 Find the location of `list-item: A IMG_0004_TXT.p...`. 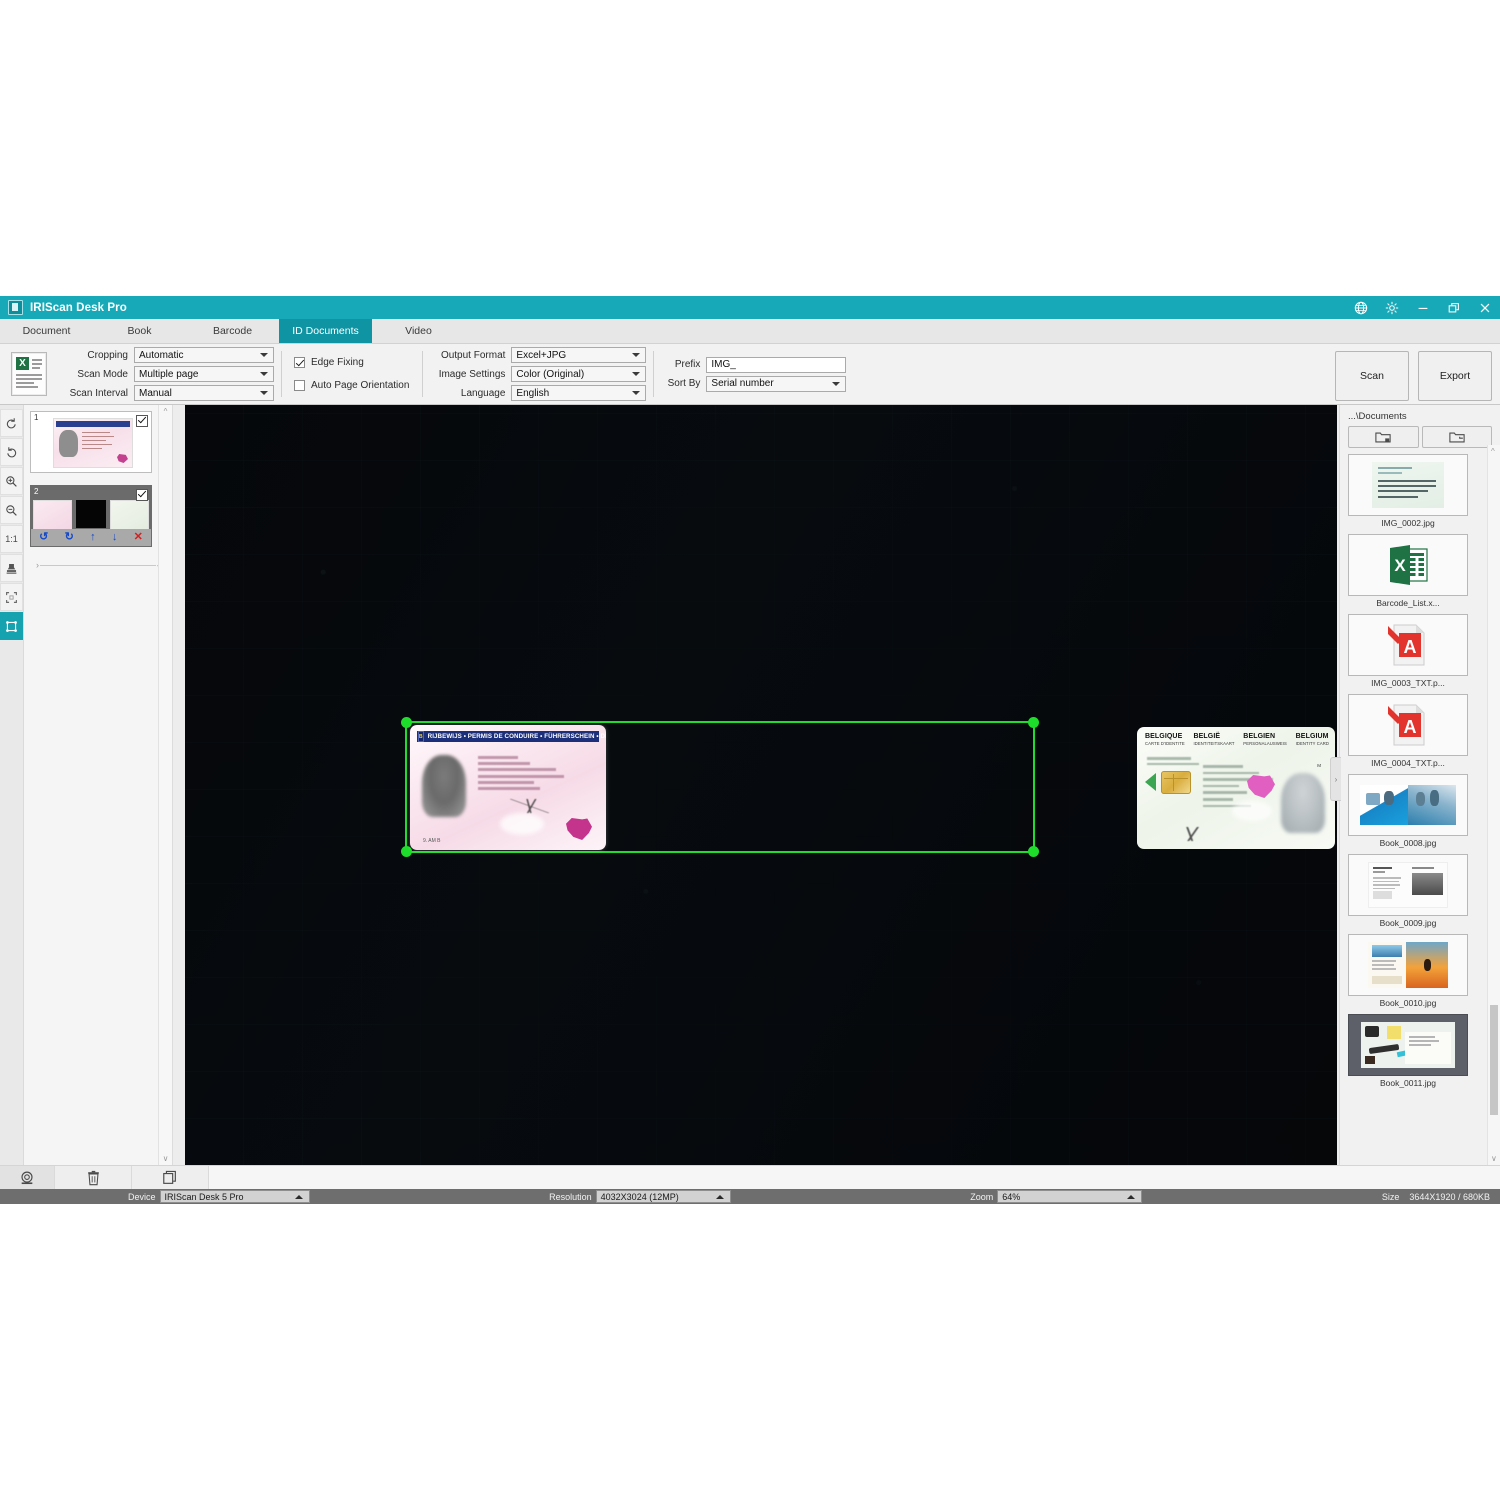

list-item: A IMG_0004_TXT.p... is located at coordinates (1417, 731).